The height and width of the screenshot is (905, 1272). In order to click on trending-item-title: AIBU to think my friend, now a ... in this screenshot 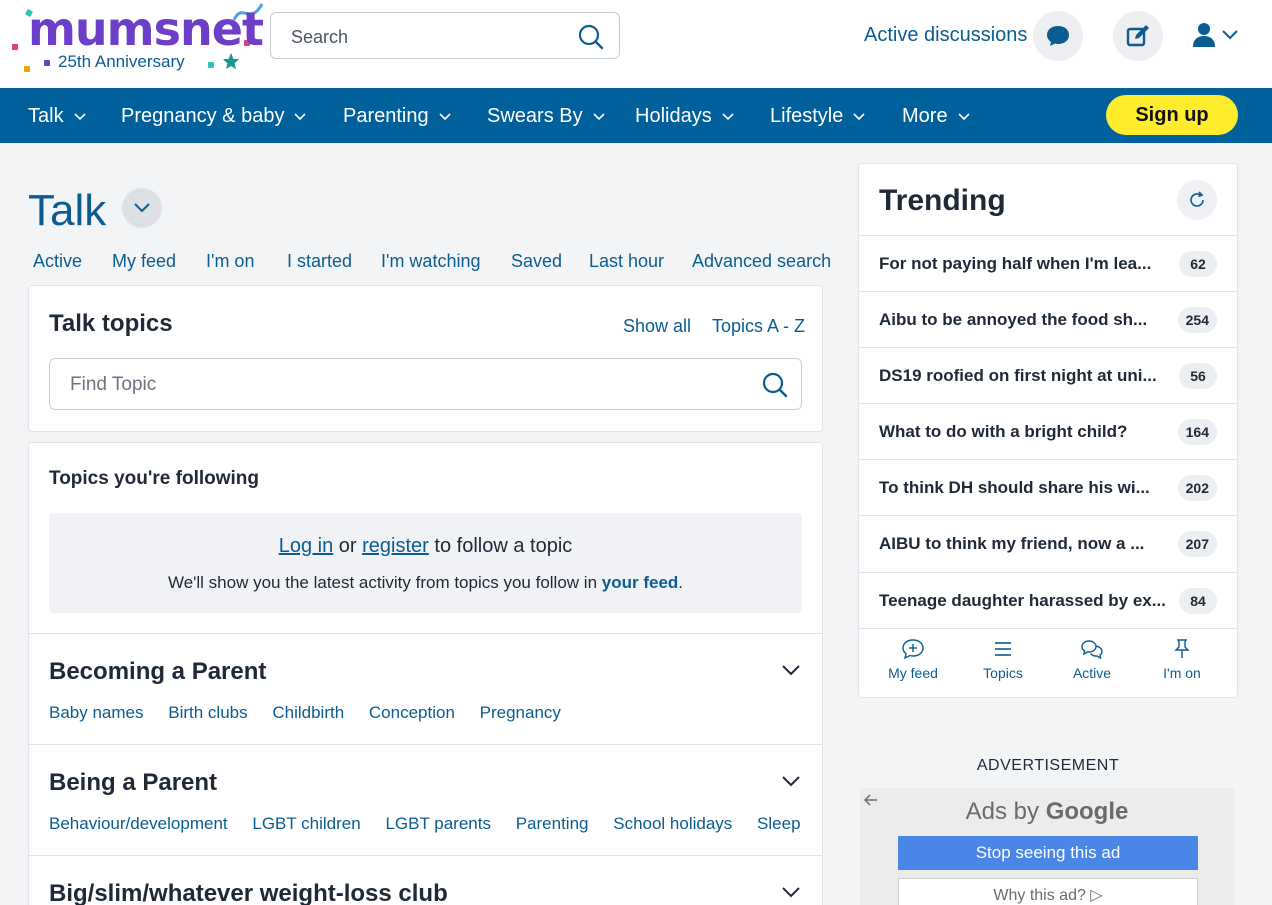, I will do `click(1012, 543)`.